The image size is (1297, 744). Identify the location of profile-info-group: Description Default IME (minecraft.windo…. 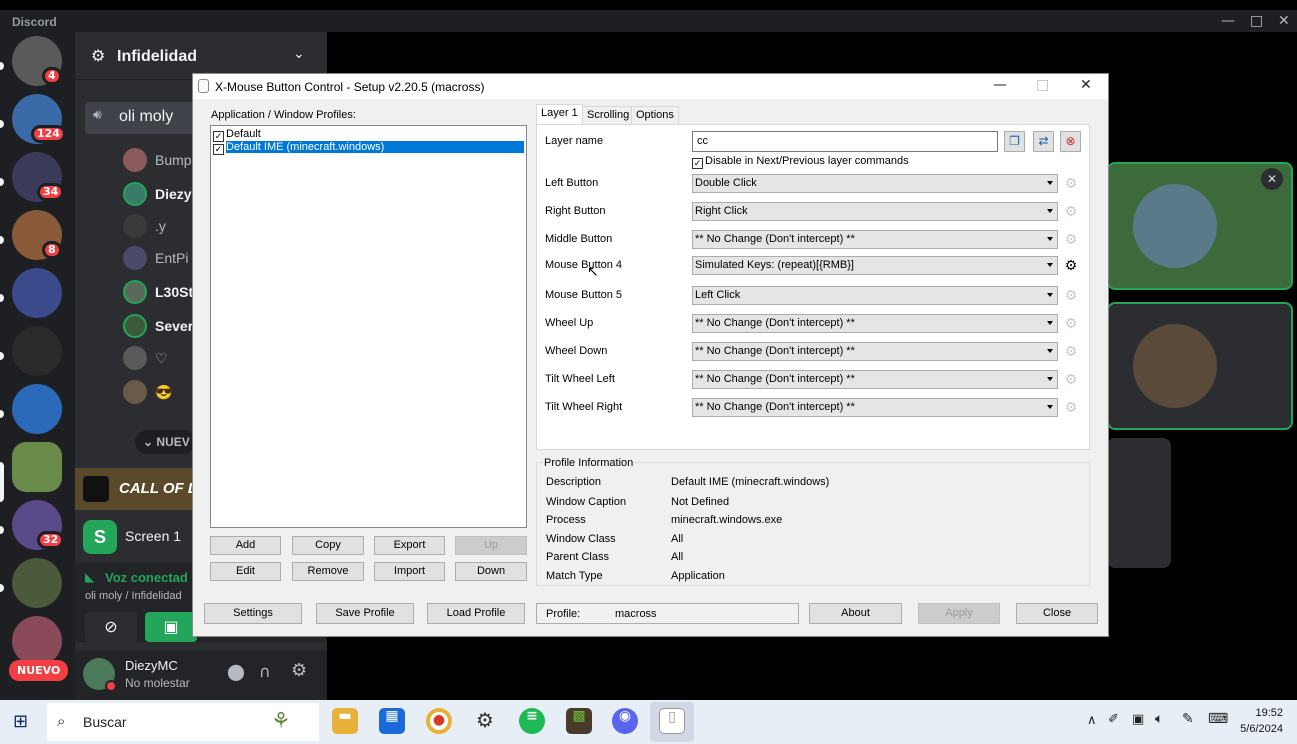
(813, 524).